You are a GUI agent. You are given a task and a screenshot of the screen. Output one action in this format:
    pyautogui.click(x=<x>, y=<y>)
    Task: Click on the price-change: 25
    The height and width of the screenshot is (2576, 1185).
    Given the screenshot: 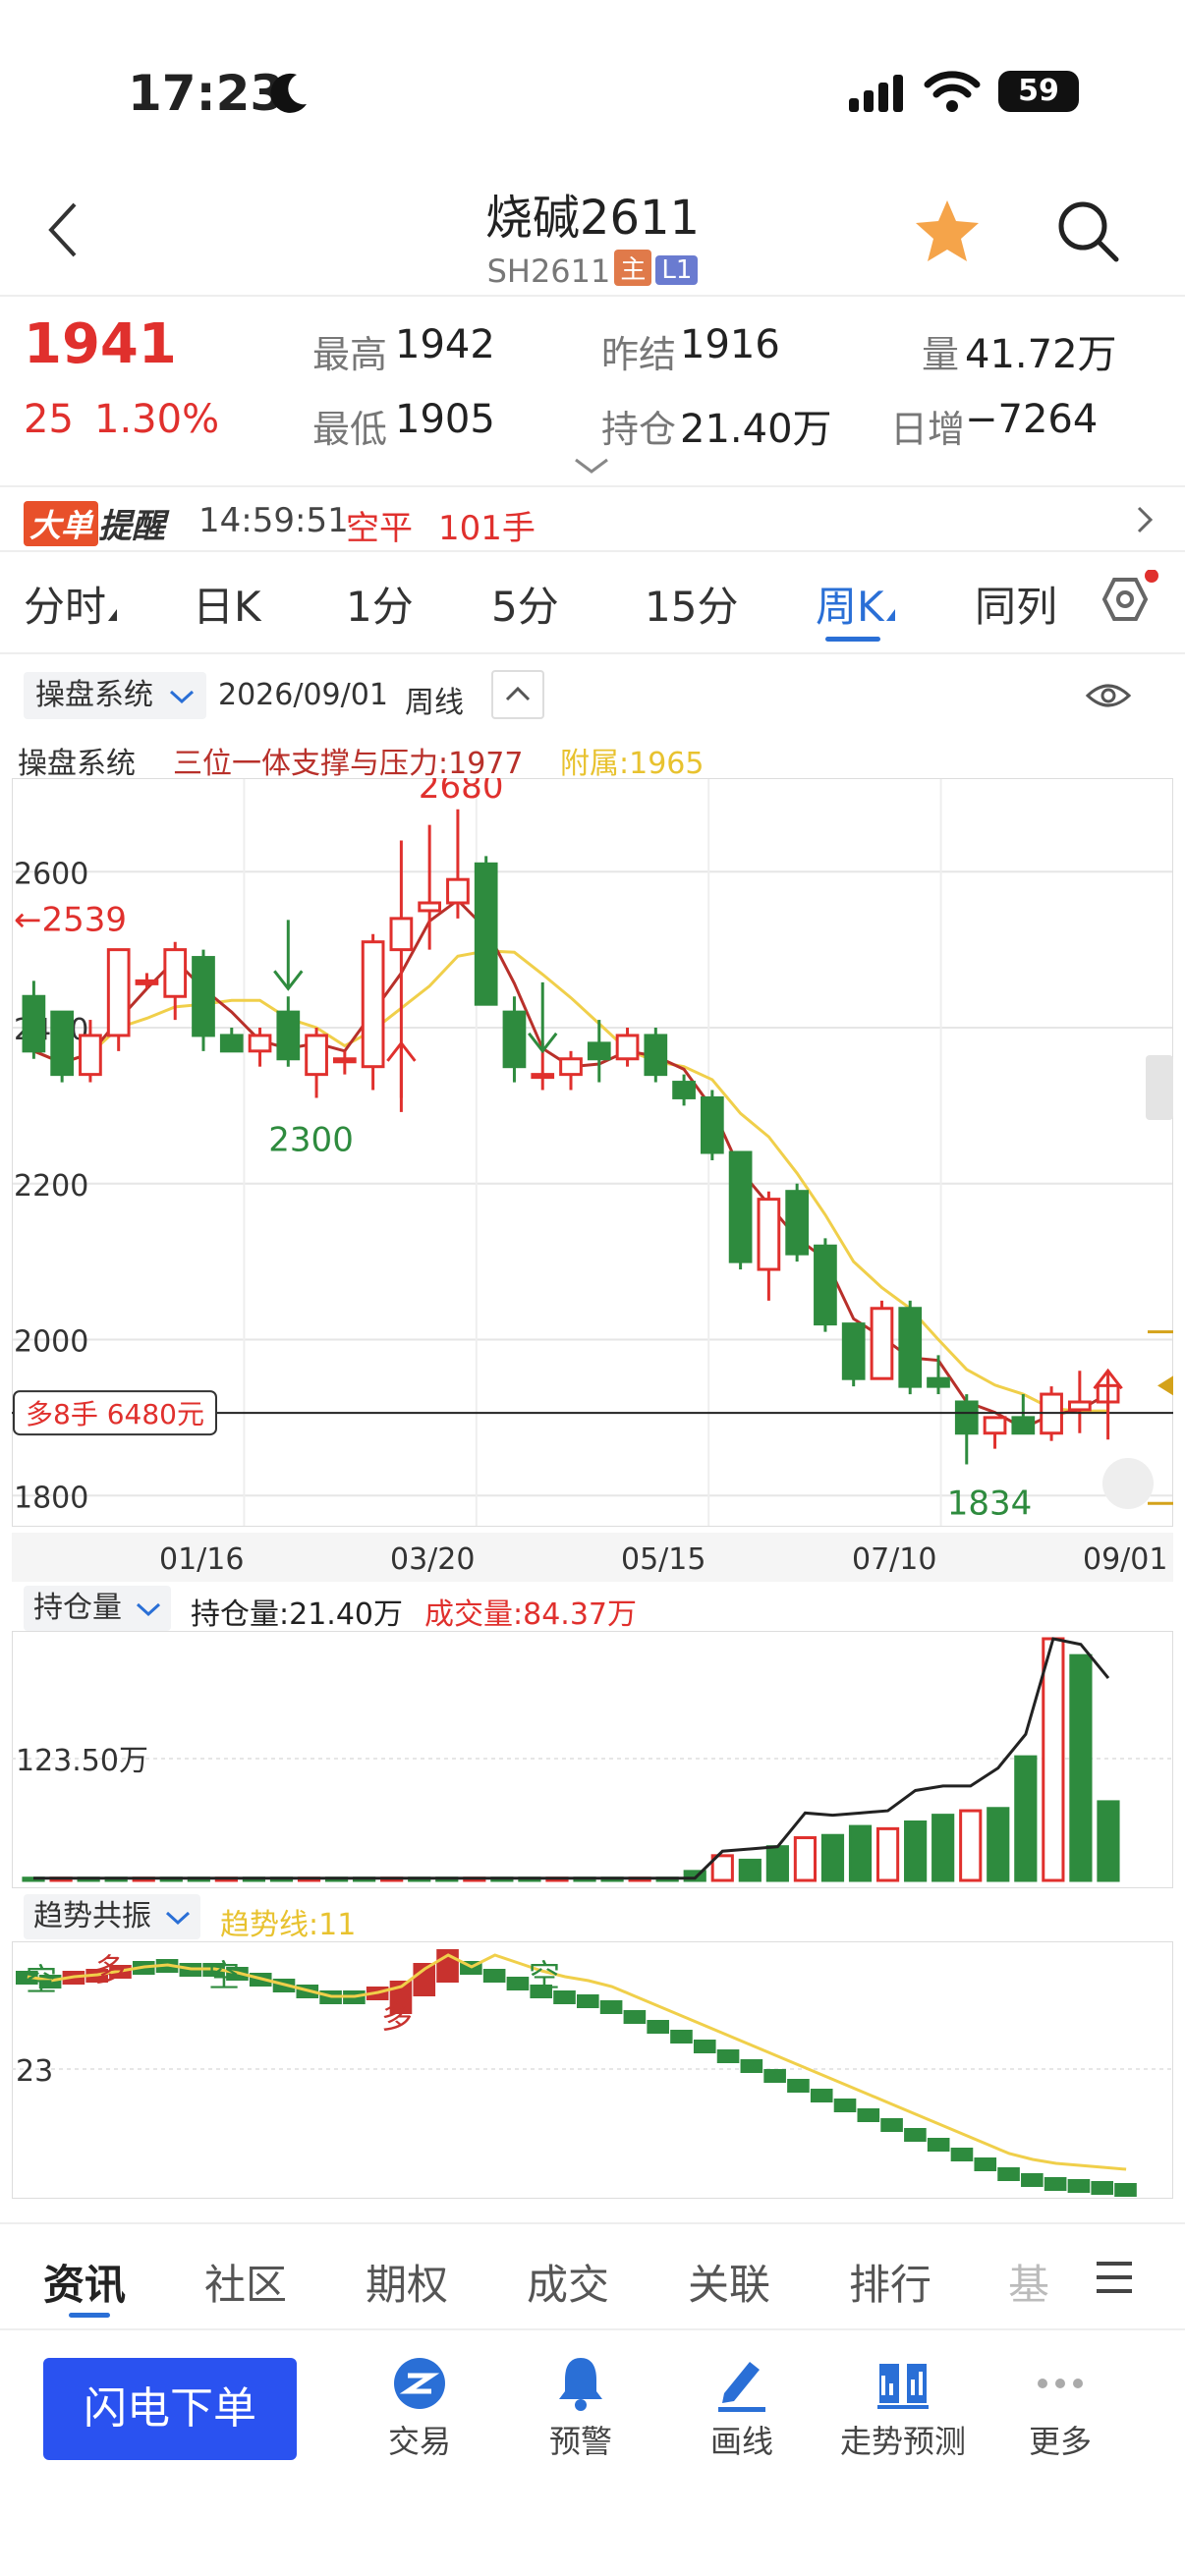 What is the action you would take?
    pyautogui.click(x=49, y=419)
    